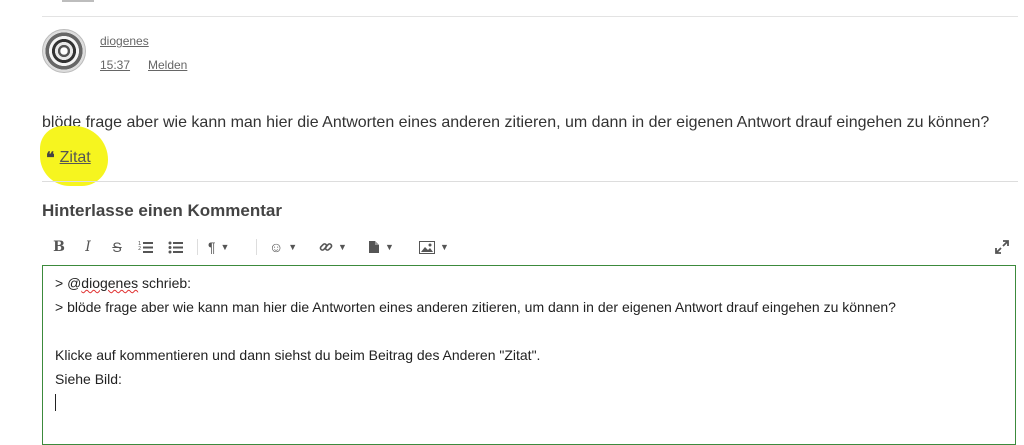 The height and width of the screenshot is (445, 1024). What do you see at coordinates (139, 249) in the screenshot?
I see `svg-text: 2` at bounding box center [139, 249].